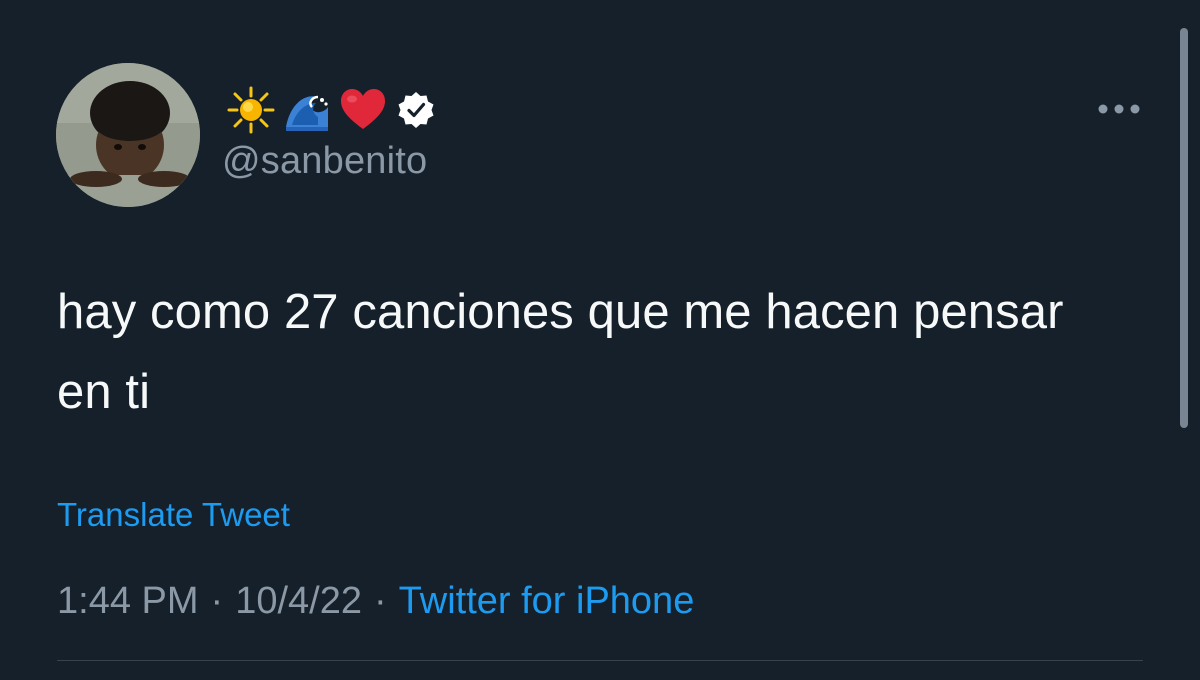  What do you see at coordinates (1184, 228) in the screenshot?
I see `scrollbar` at bounding box center [1184, 228].